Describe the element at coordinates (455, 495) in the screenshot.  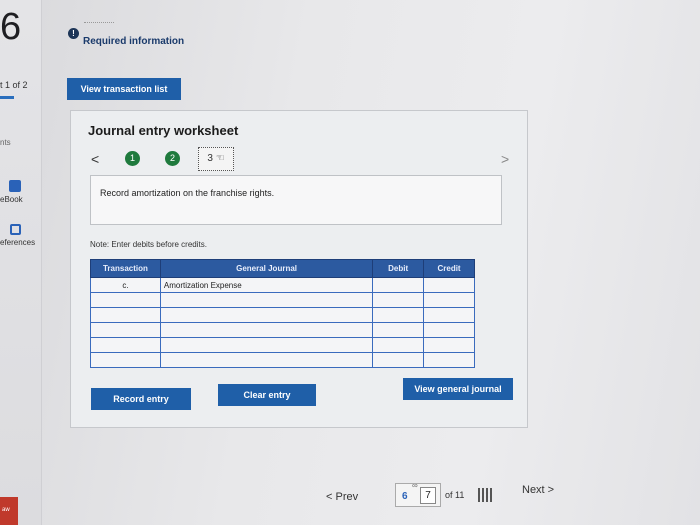
I see `page-total: of 11` at that location.